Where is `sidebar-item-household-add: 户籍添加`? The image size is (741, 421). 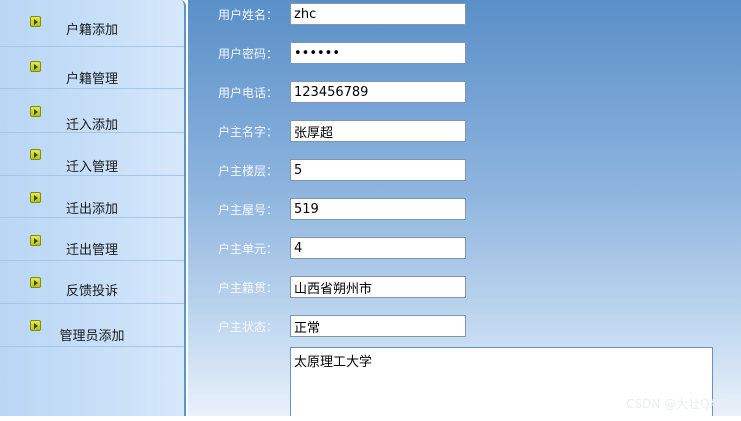
sidebar-item-household-add: 户籍添加 is located at coordinates (92, 26).